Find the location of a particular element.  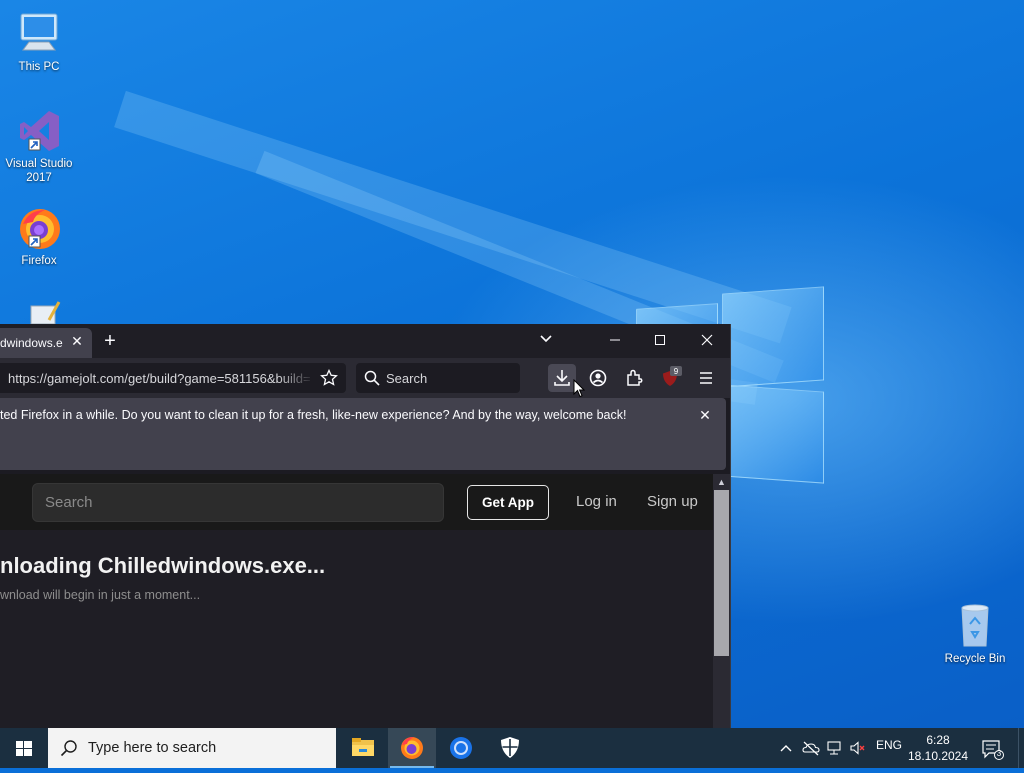

search-bar: Search is located at coordinates (438, 378).